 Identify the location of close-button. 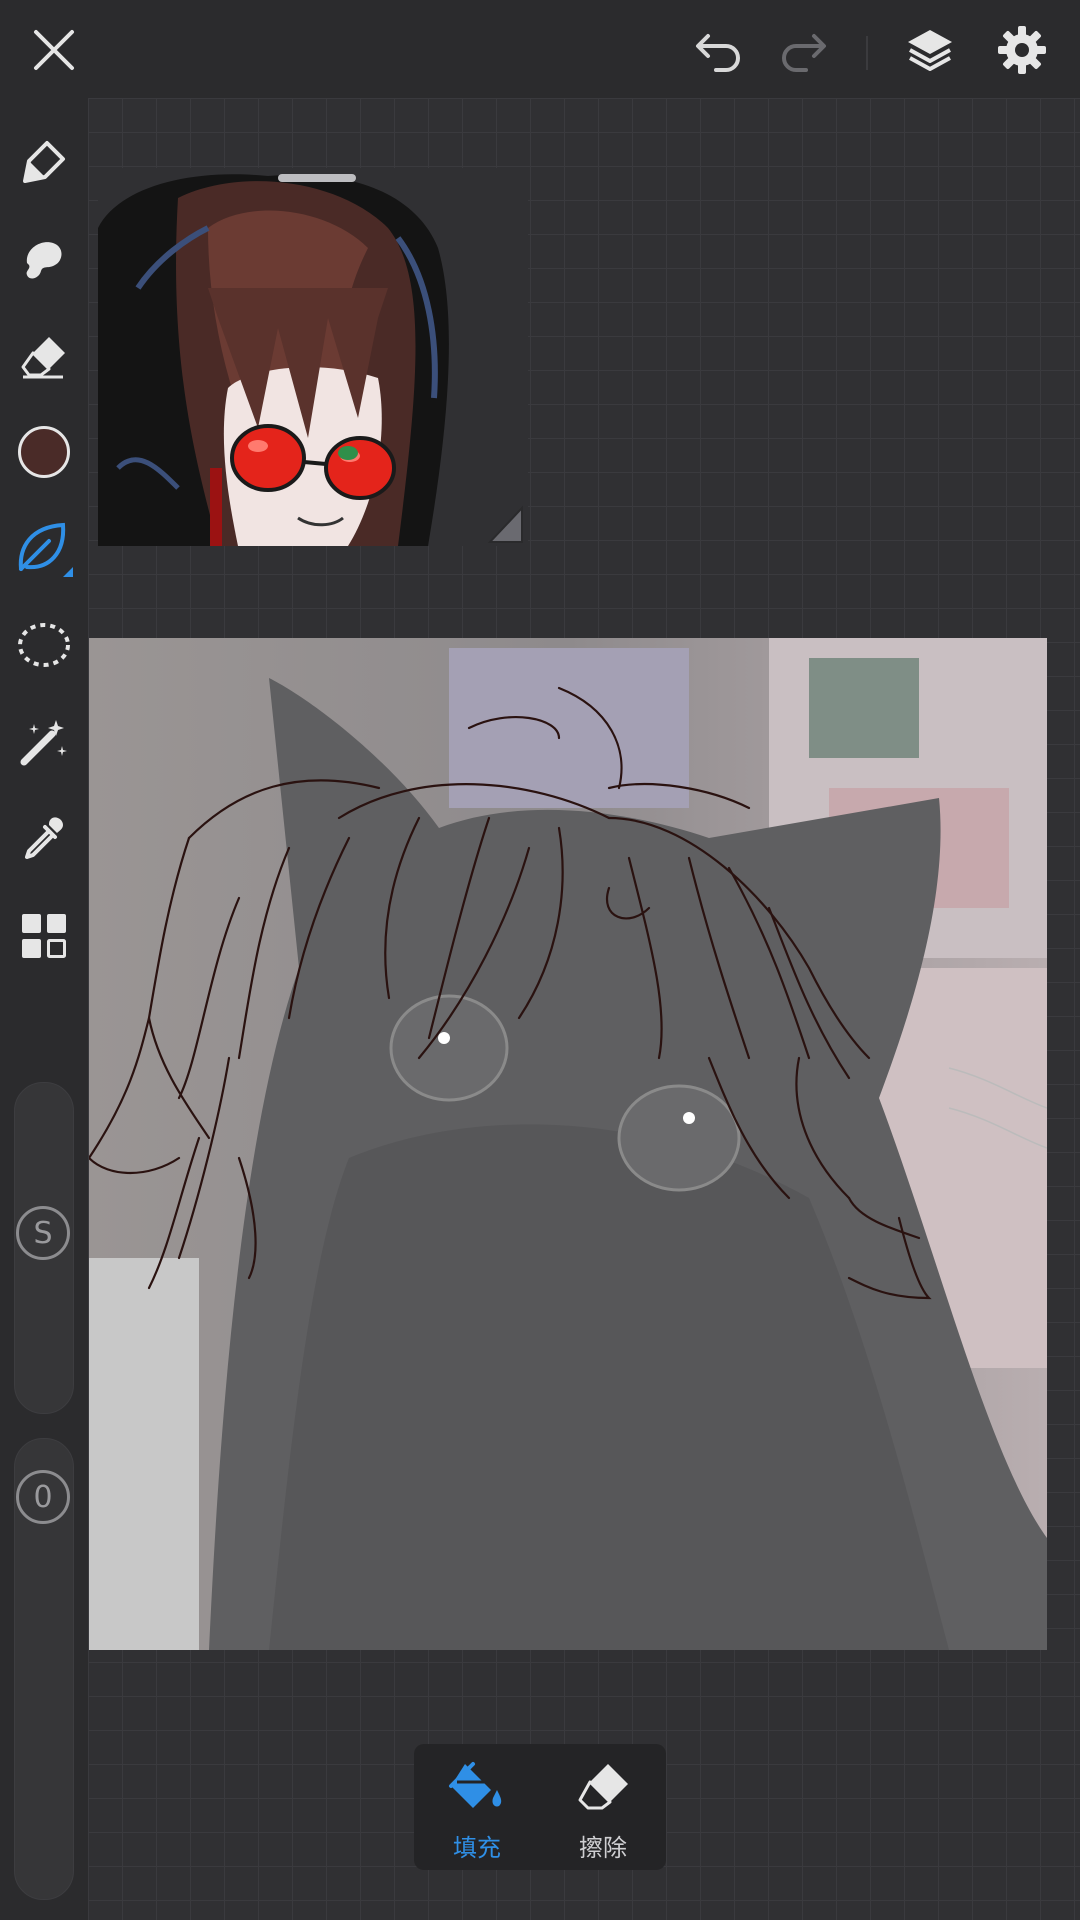
(54, 50).